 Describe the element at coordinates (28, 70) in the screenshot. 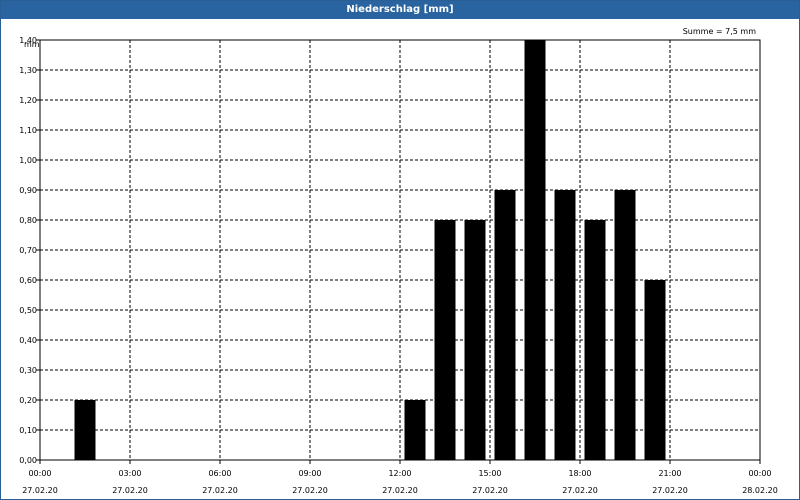

I see `y-tick-label: 1,30` at that location.